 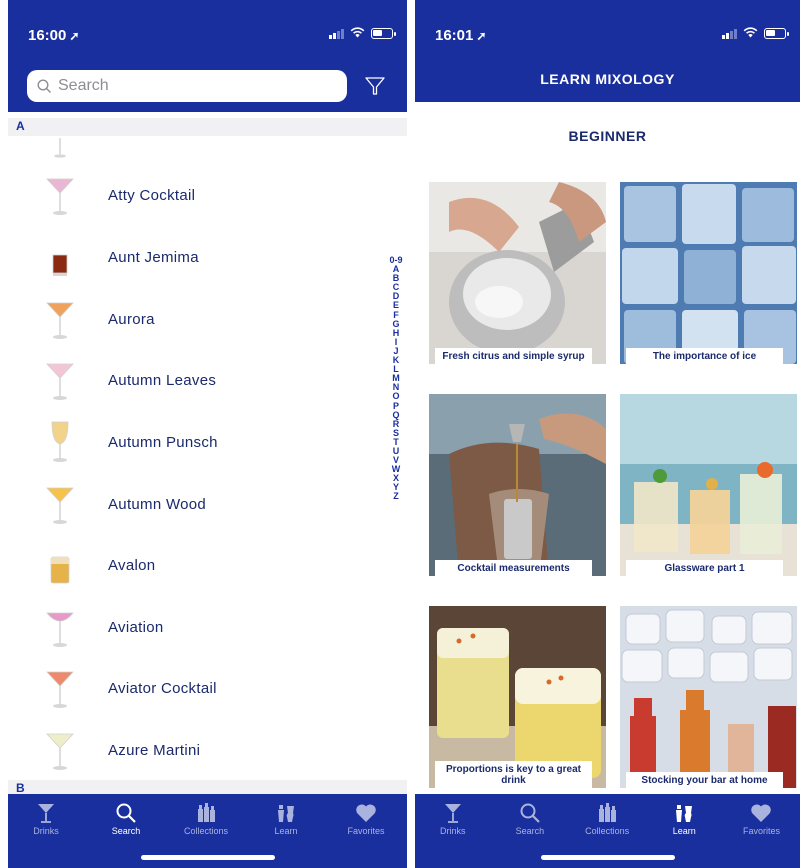 What do you see at coordinates (704, 780) in the screenshot?
I see `card-caption: Stocking your bar at home` at bounding box center [704, 780].